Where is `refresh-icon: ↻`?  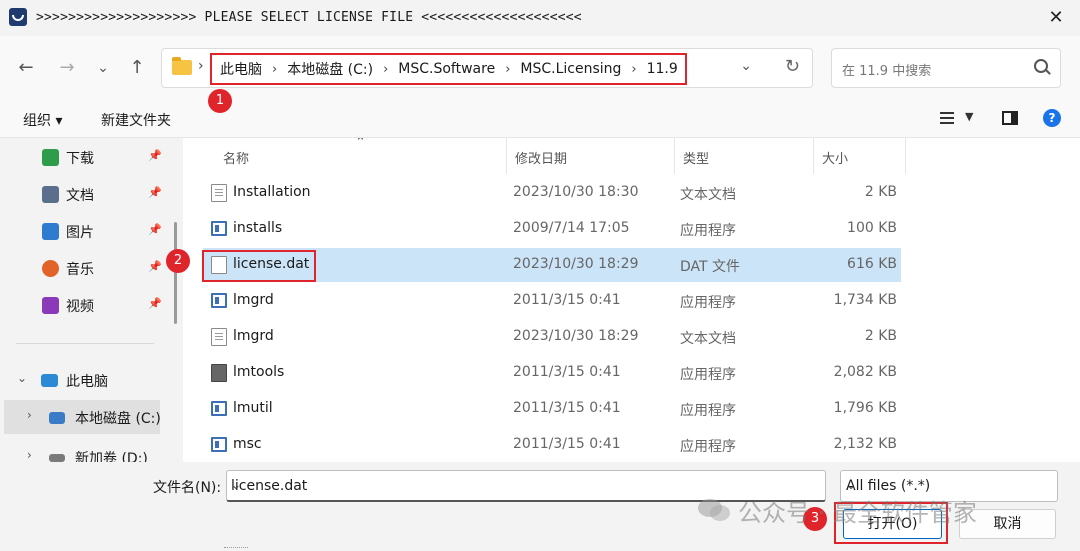
refresh-icon: ↻ is located at coordinates (792, 66).